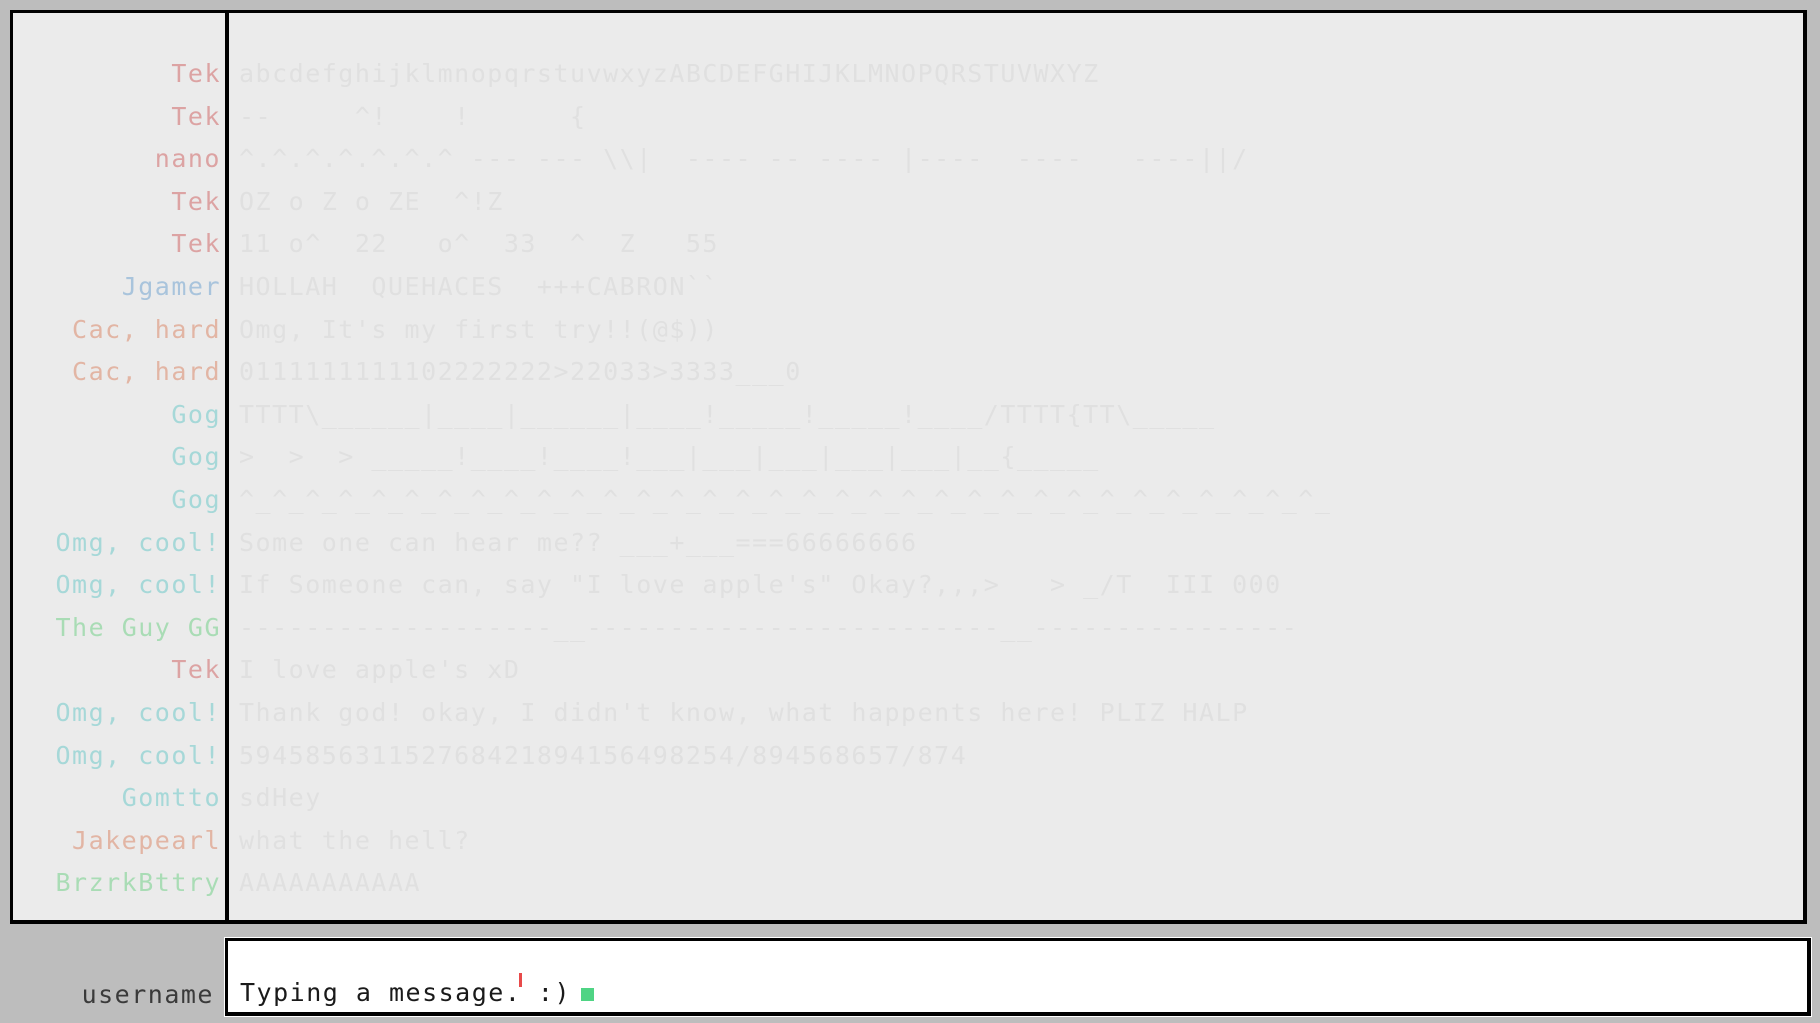  Describe the element at coordinates (520, 372) in the screenshot. I see `message-text: 0111111111102222222>22033>3333___0` at that location.